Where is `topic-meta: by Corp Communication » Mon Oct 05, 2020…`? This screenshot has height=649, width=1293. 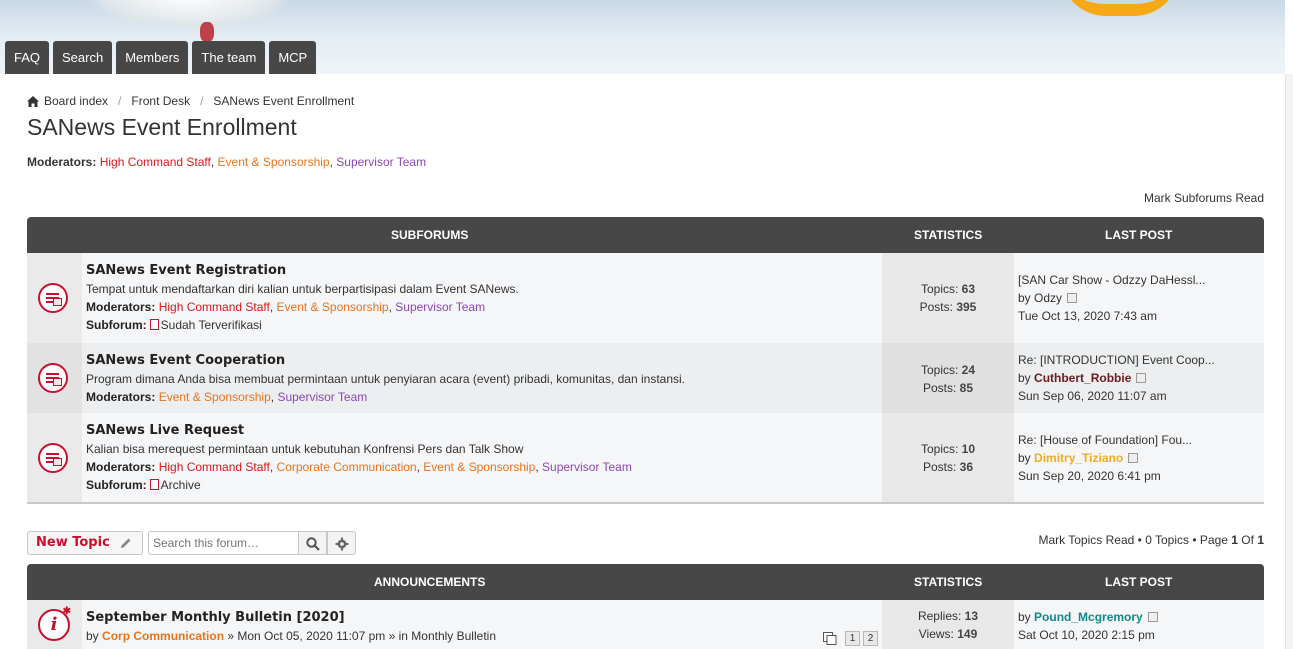 topic-meta: by Corp Communication » Mon Oct 05, 2020… is located at coordinates (291, 636).